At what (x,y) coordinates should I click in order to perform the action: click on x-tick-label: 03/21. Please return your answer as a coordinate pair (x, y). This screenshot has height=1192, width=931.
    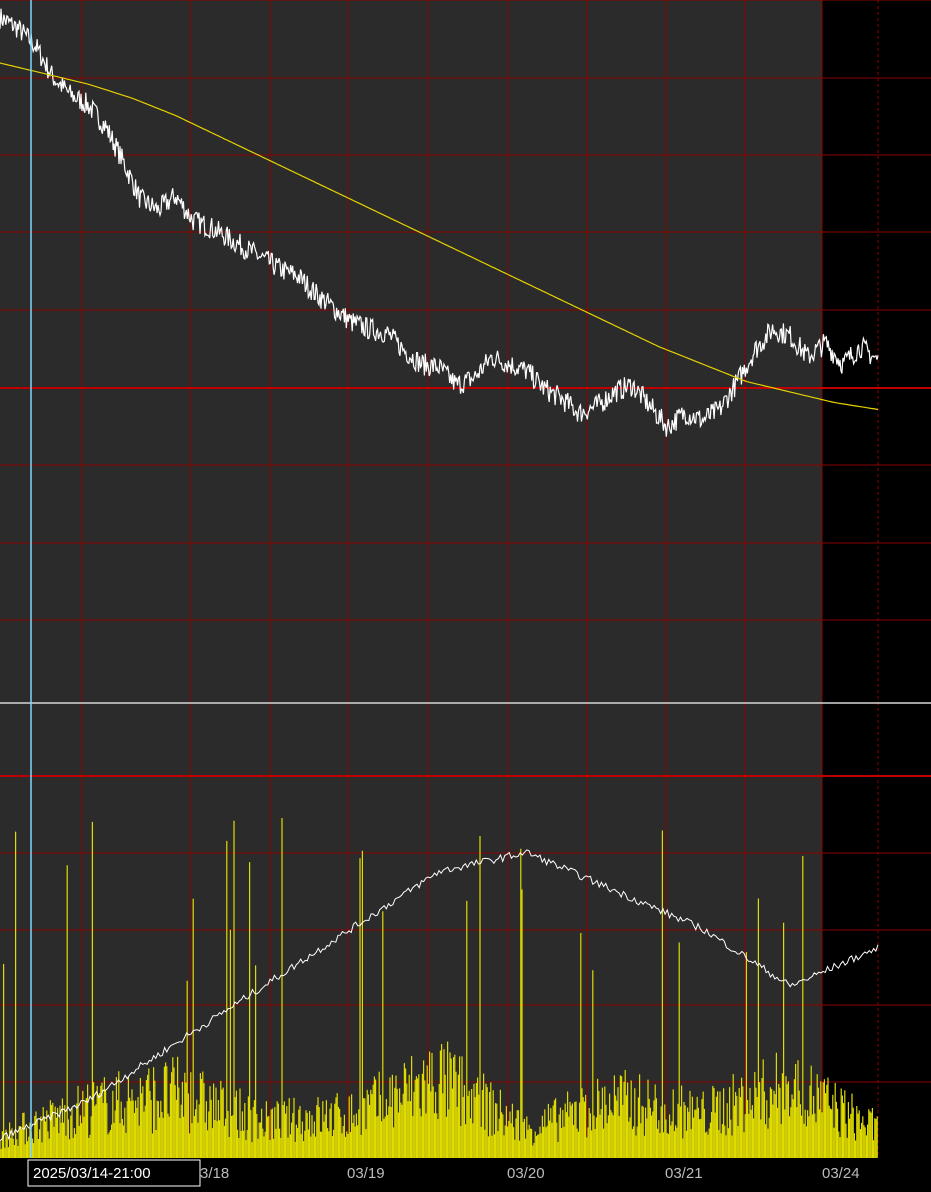
    Looking at the image, I should click on (684, 1173).